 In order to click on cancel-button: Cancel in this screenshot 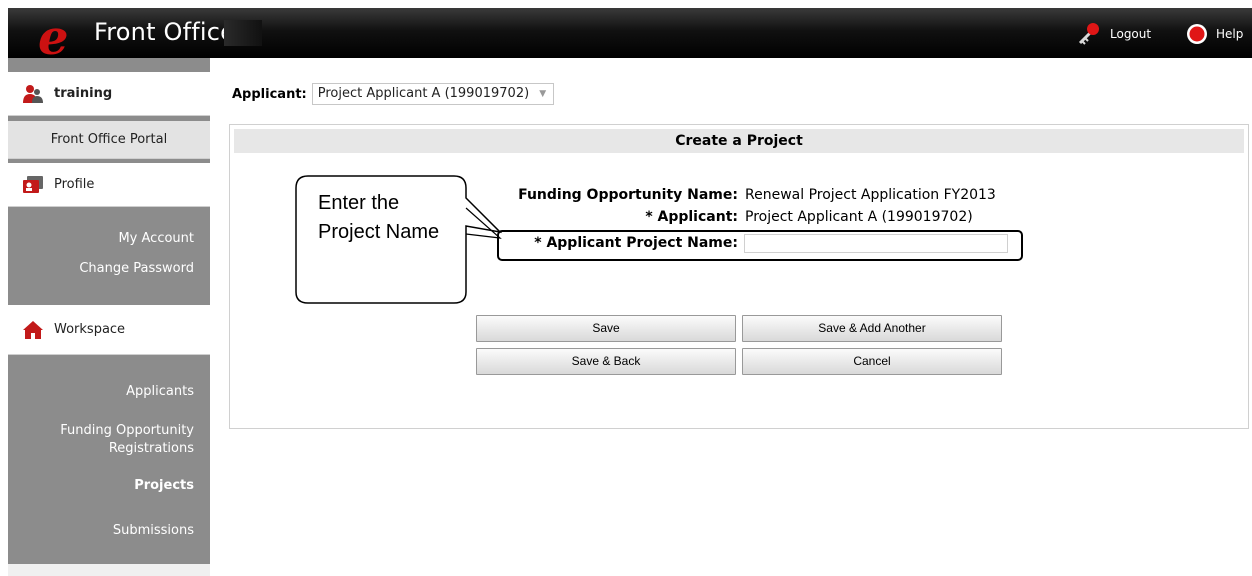, I will do `click(872, 361)`.